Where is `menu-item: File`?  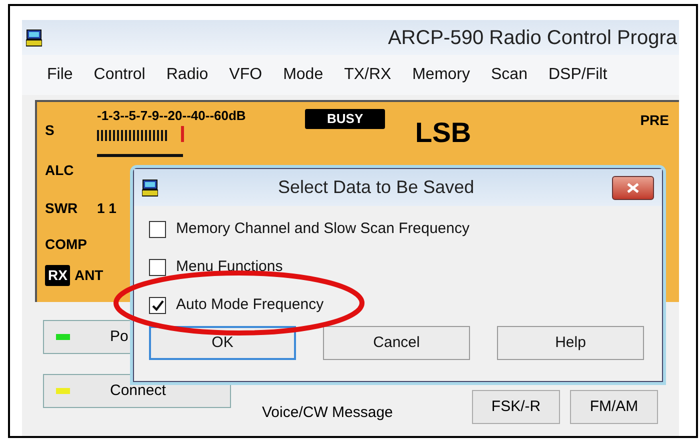 menu-item: File is located at coordinates (60, 75).